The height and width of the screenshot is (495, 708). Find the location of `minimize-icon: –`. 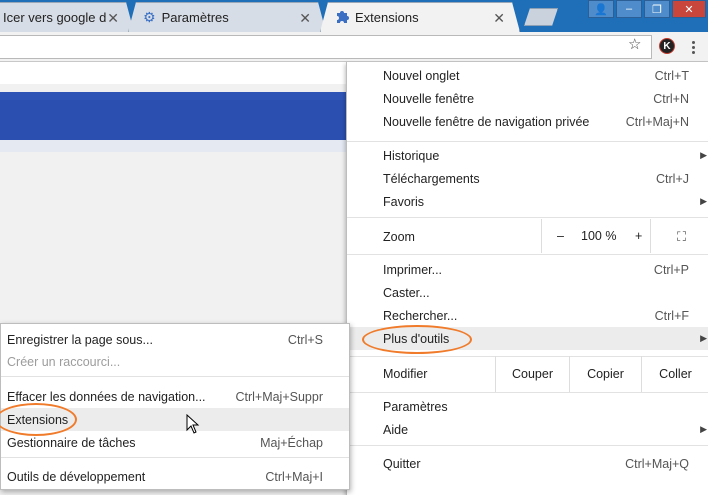

minimize-icon: – is located at coordinates (629, 9).